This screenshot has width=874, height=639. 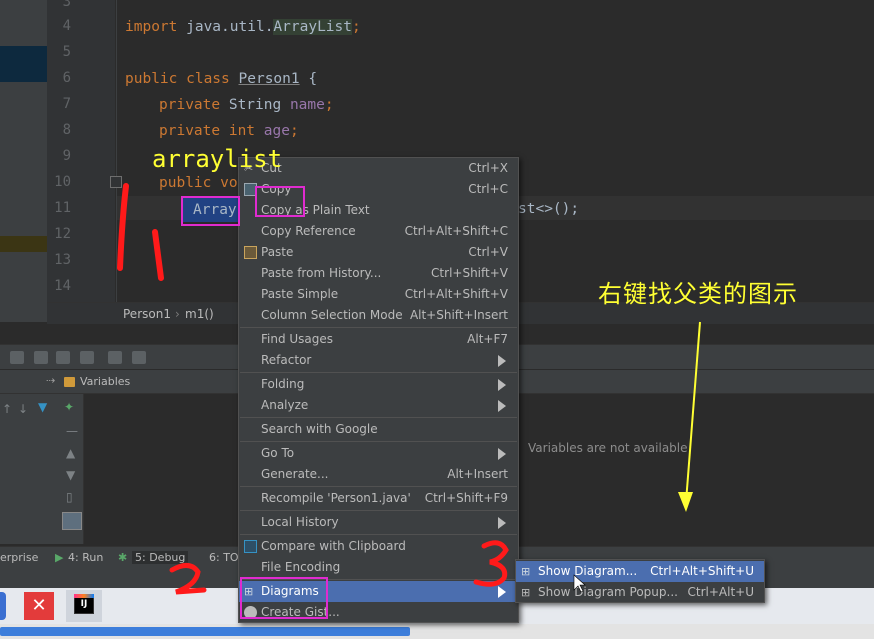 What do you see at coordinates (23, 409) in the screenshot?
I see `down-arrow-icon: ↓` at bounding box center [23, 409].